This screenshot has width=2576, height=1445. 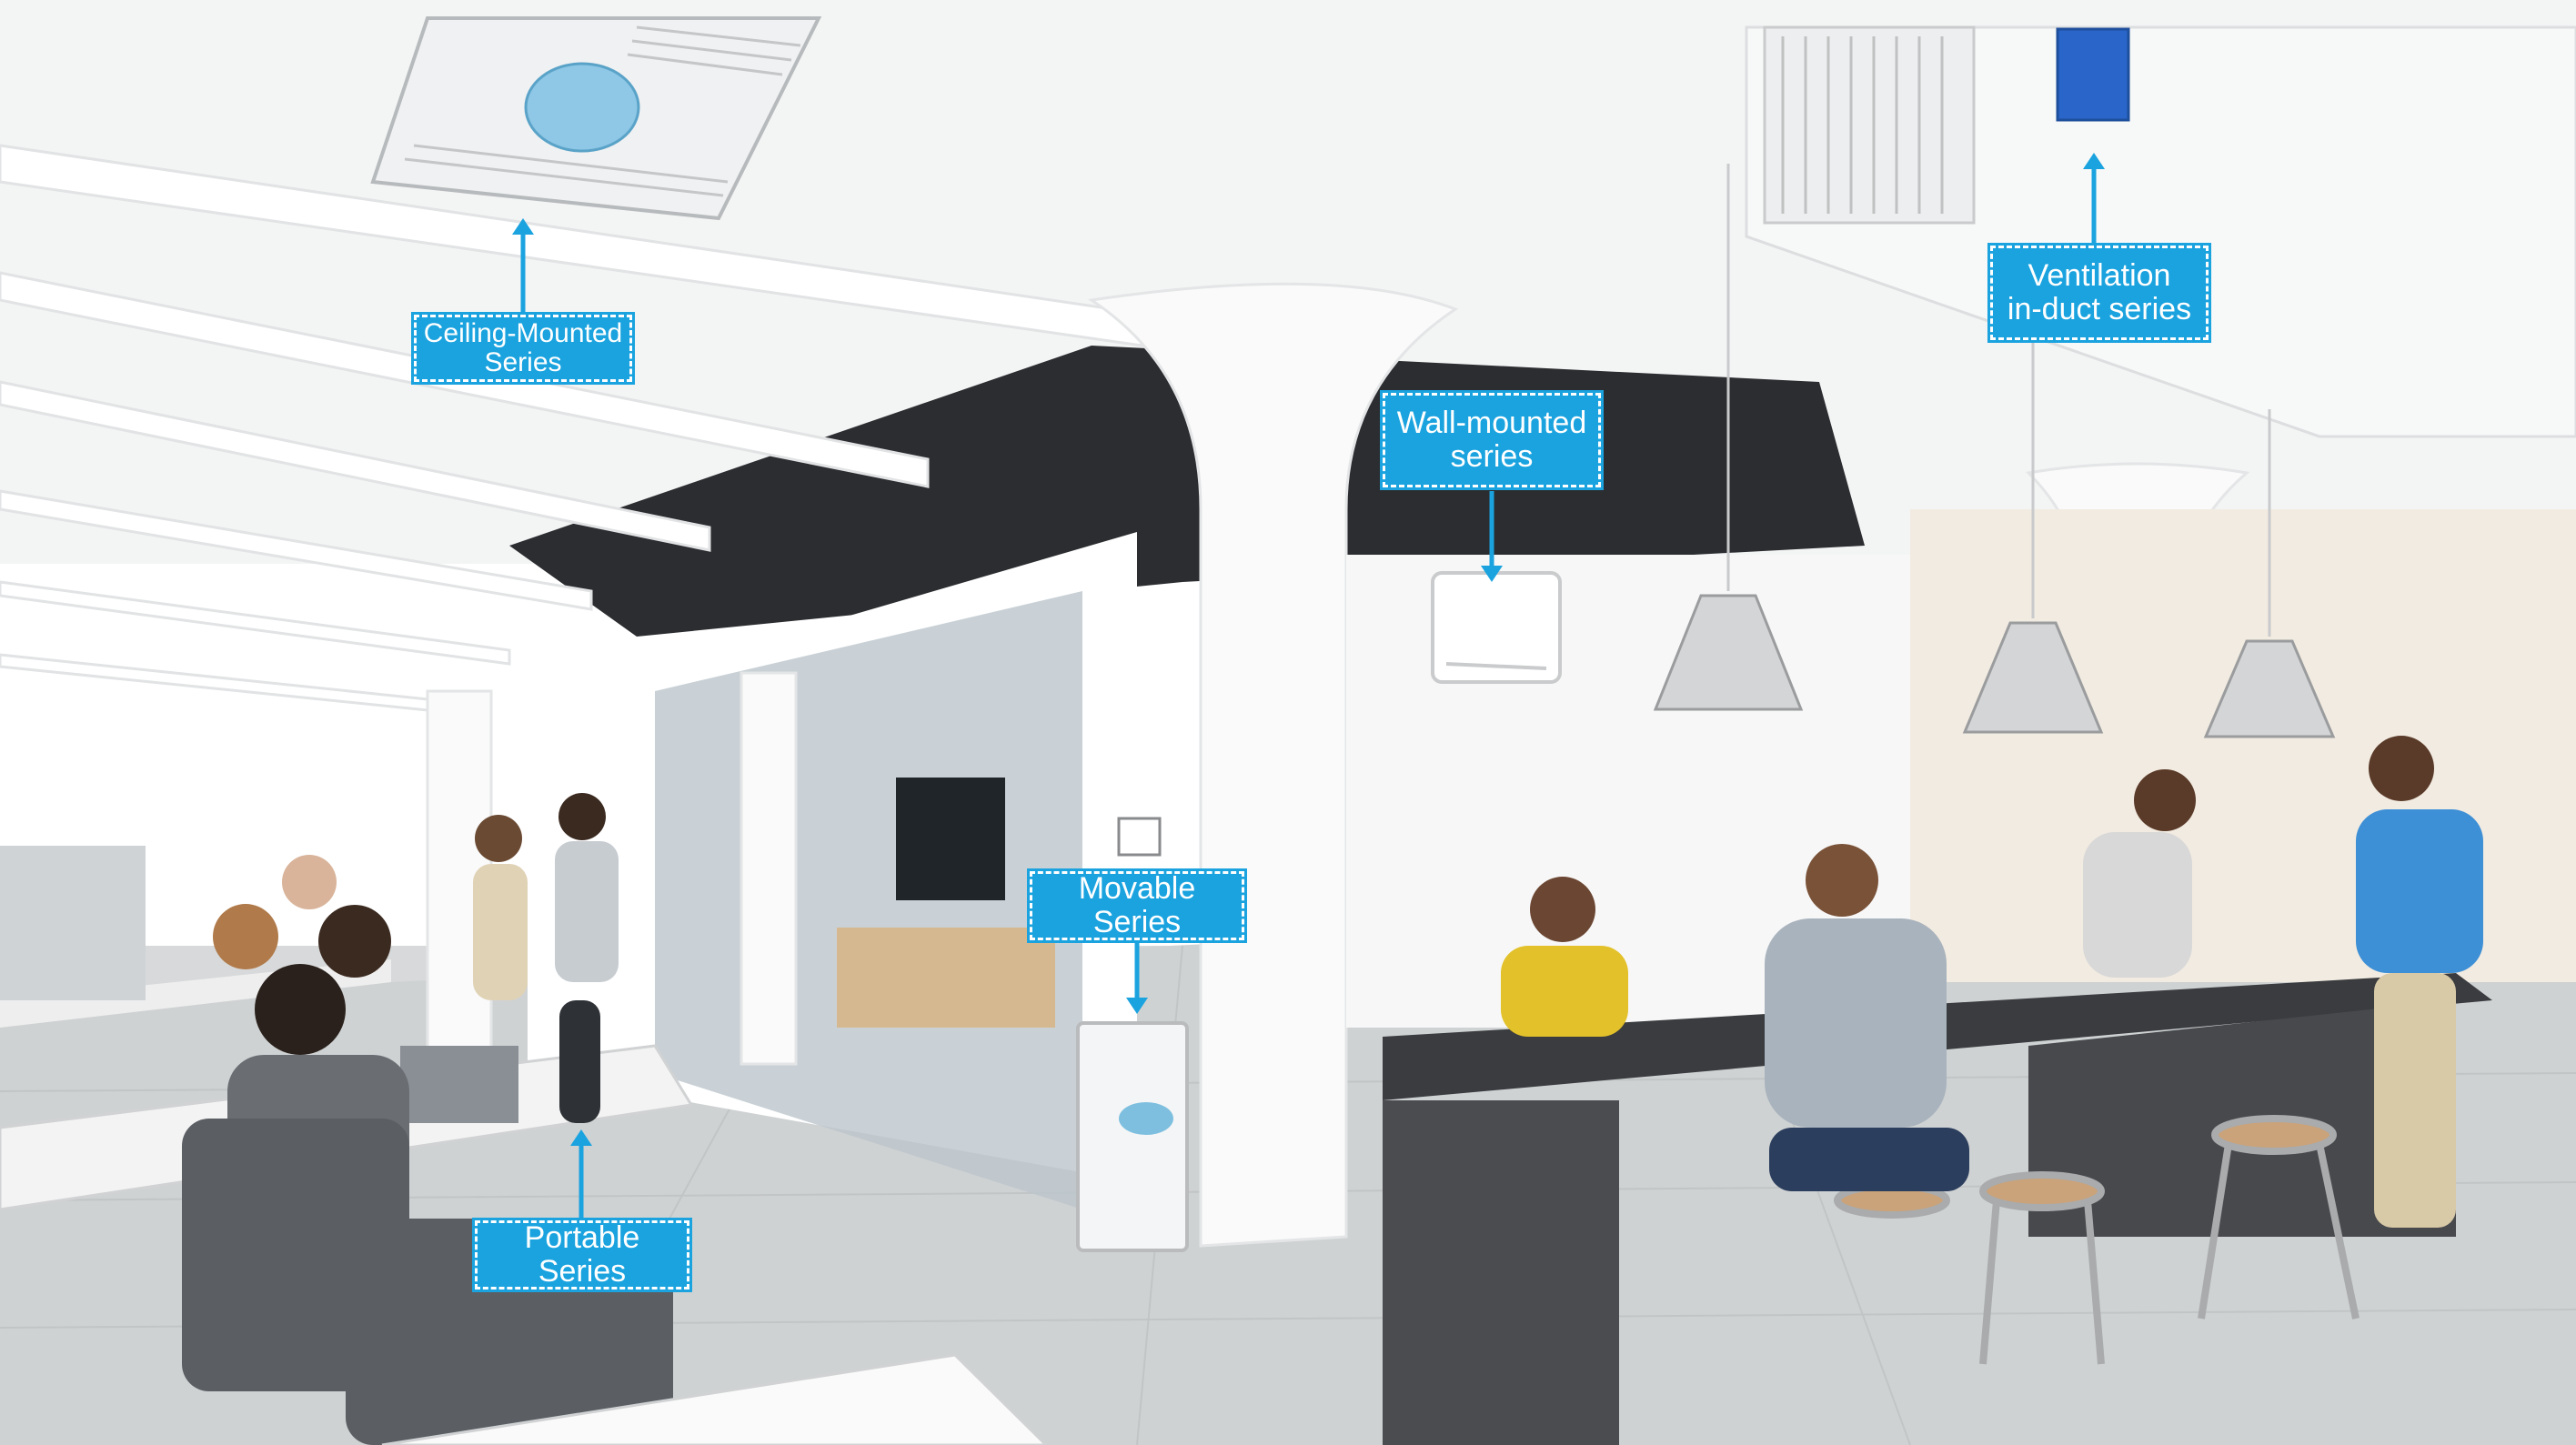 What do you see at coordinates (2099, 309) in the screenshot?
I see `ventilation-label-line2: in-duct series` at bounding box center [2099, 309].